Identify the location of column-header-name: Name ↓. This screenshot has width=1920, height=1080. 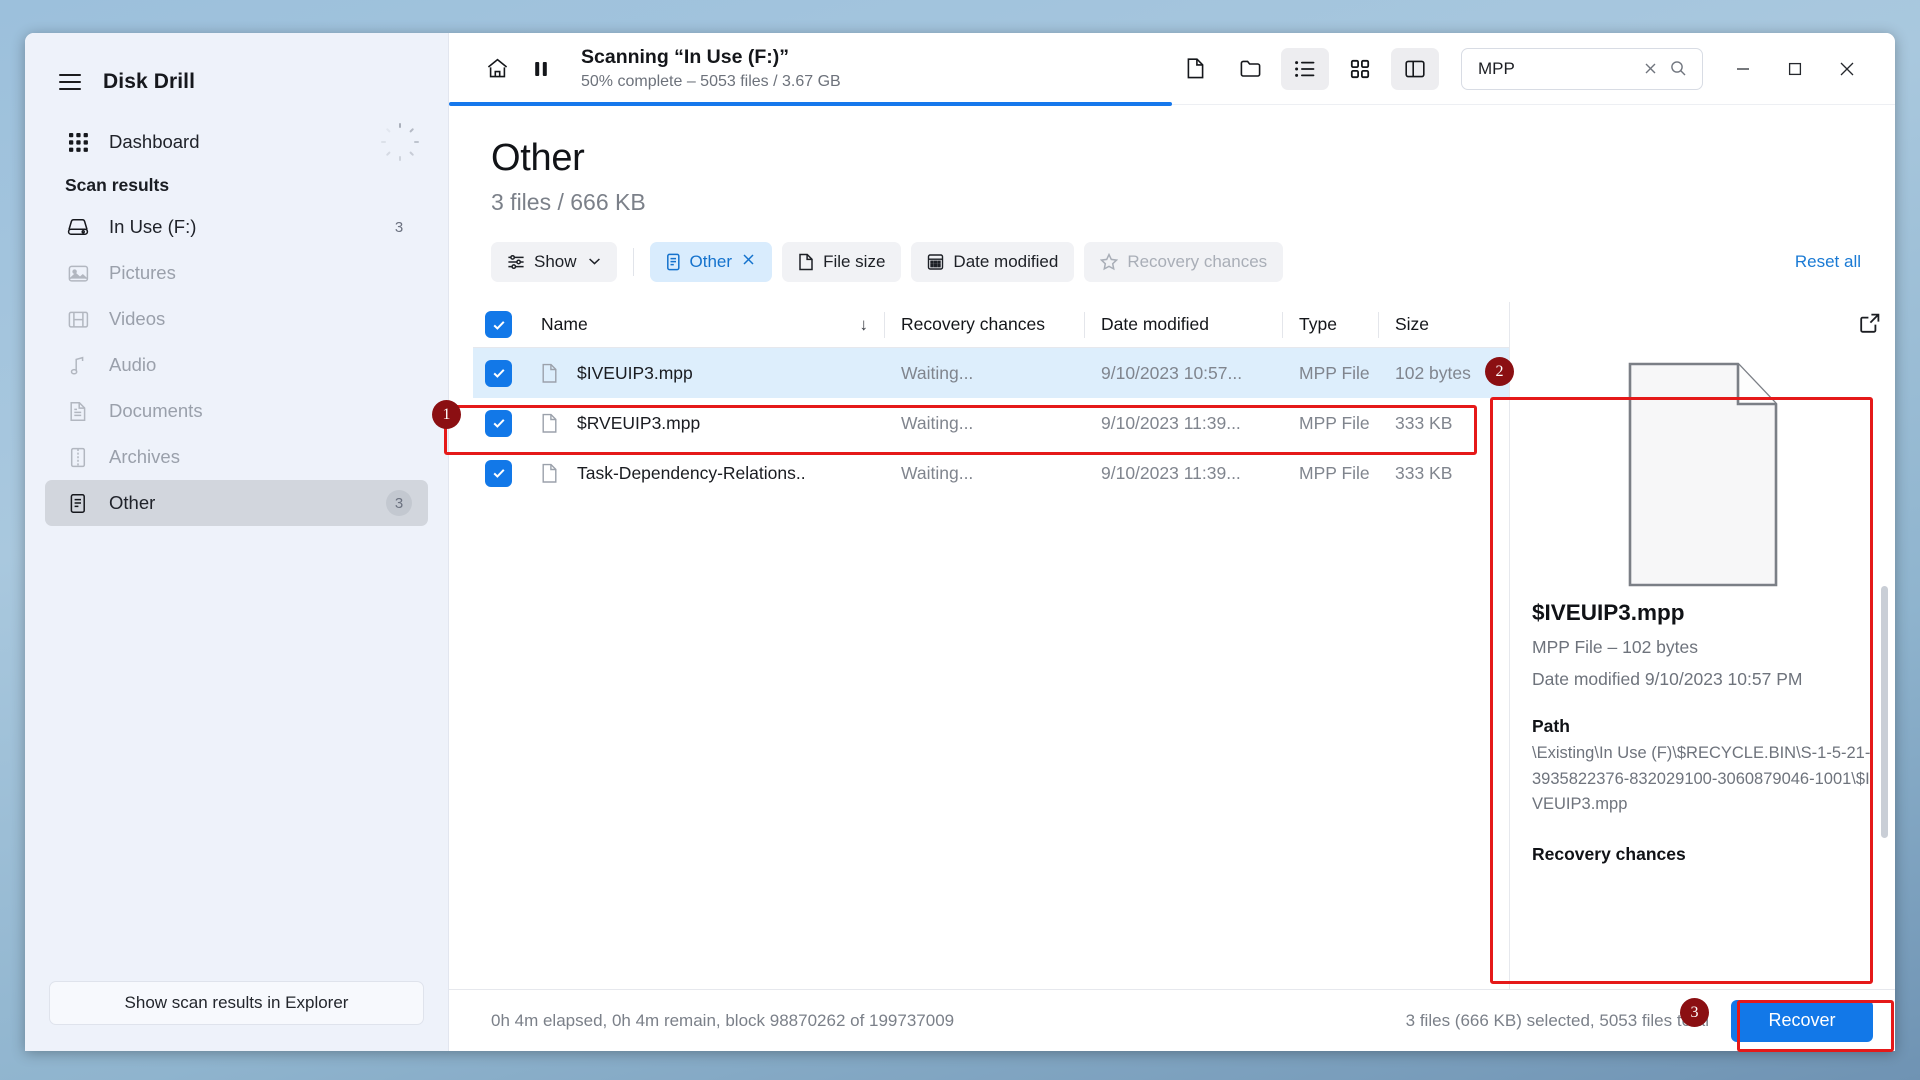
(713, 324).